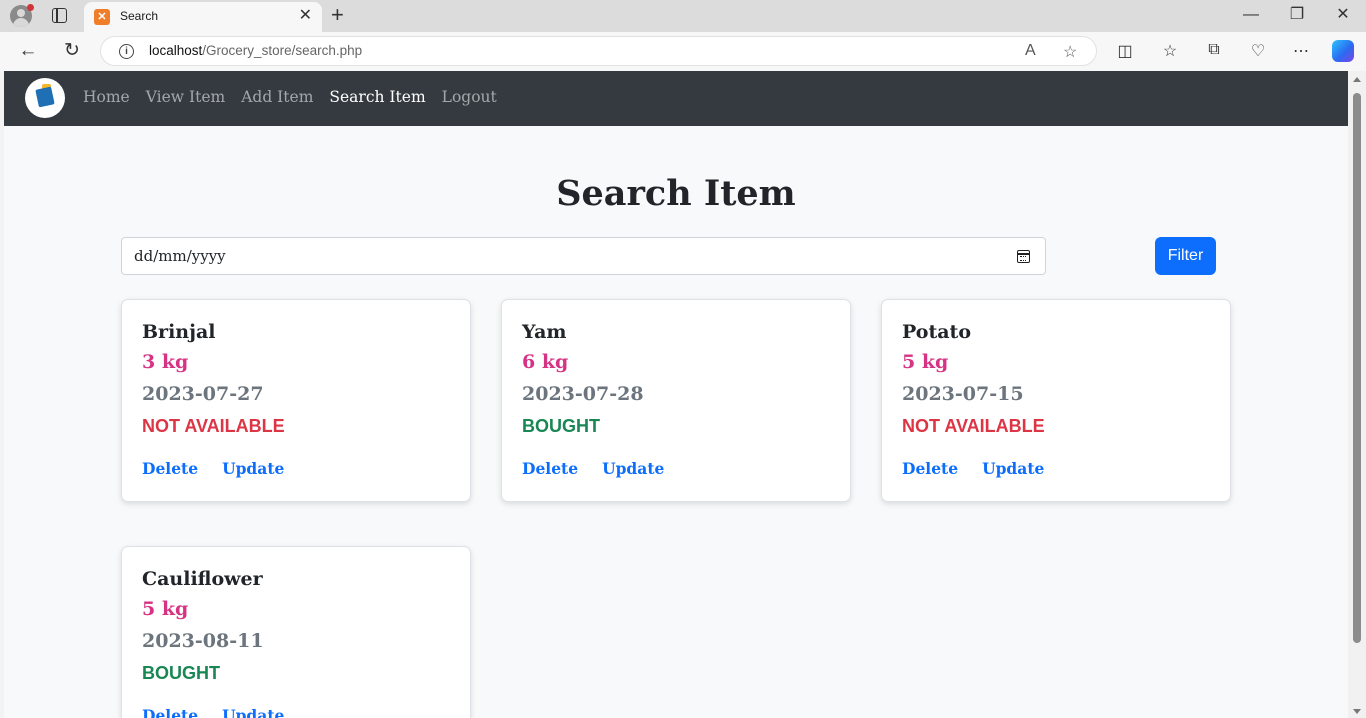  I want to click on tab-actions-icon, so click(59, 15).